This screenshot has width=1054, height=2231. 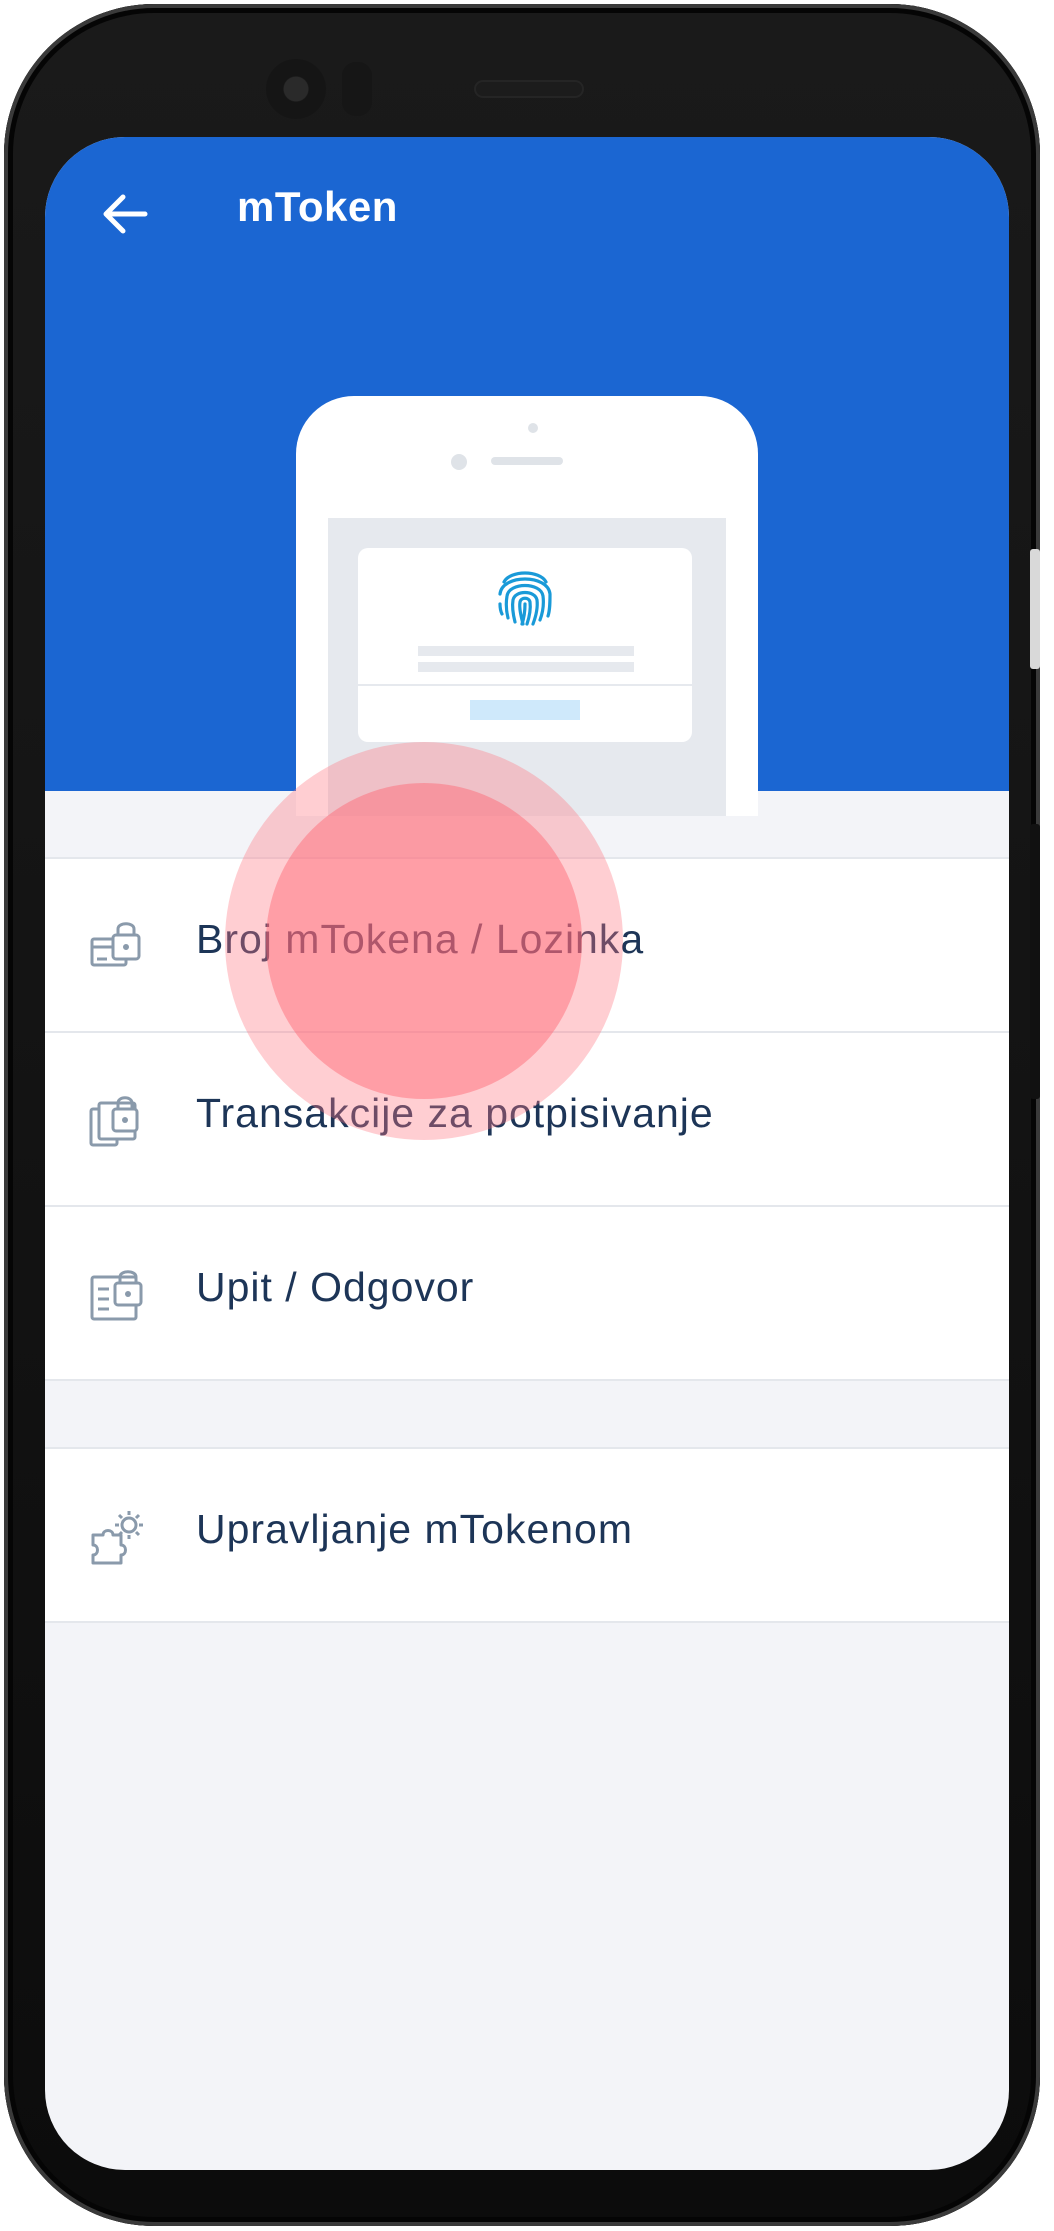 What do you see at coordinates (117, 1538) in the screenshot?
I see `puzzle-gear-icon` at bounding box center [117, 1538].